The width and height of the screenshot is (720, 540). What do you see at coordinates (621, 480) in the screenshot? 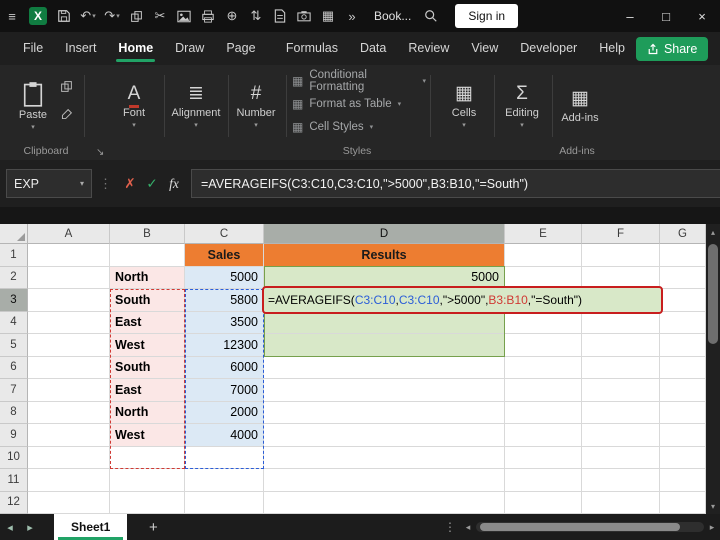
I see `cell-F11` at bounding box center [621, 480].